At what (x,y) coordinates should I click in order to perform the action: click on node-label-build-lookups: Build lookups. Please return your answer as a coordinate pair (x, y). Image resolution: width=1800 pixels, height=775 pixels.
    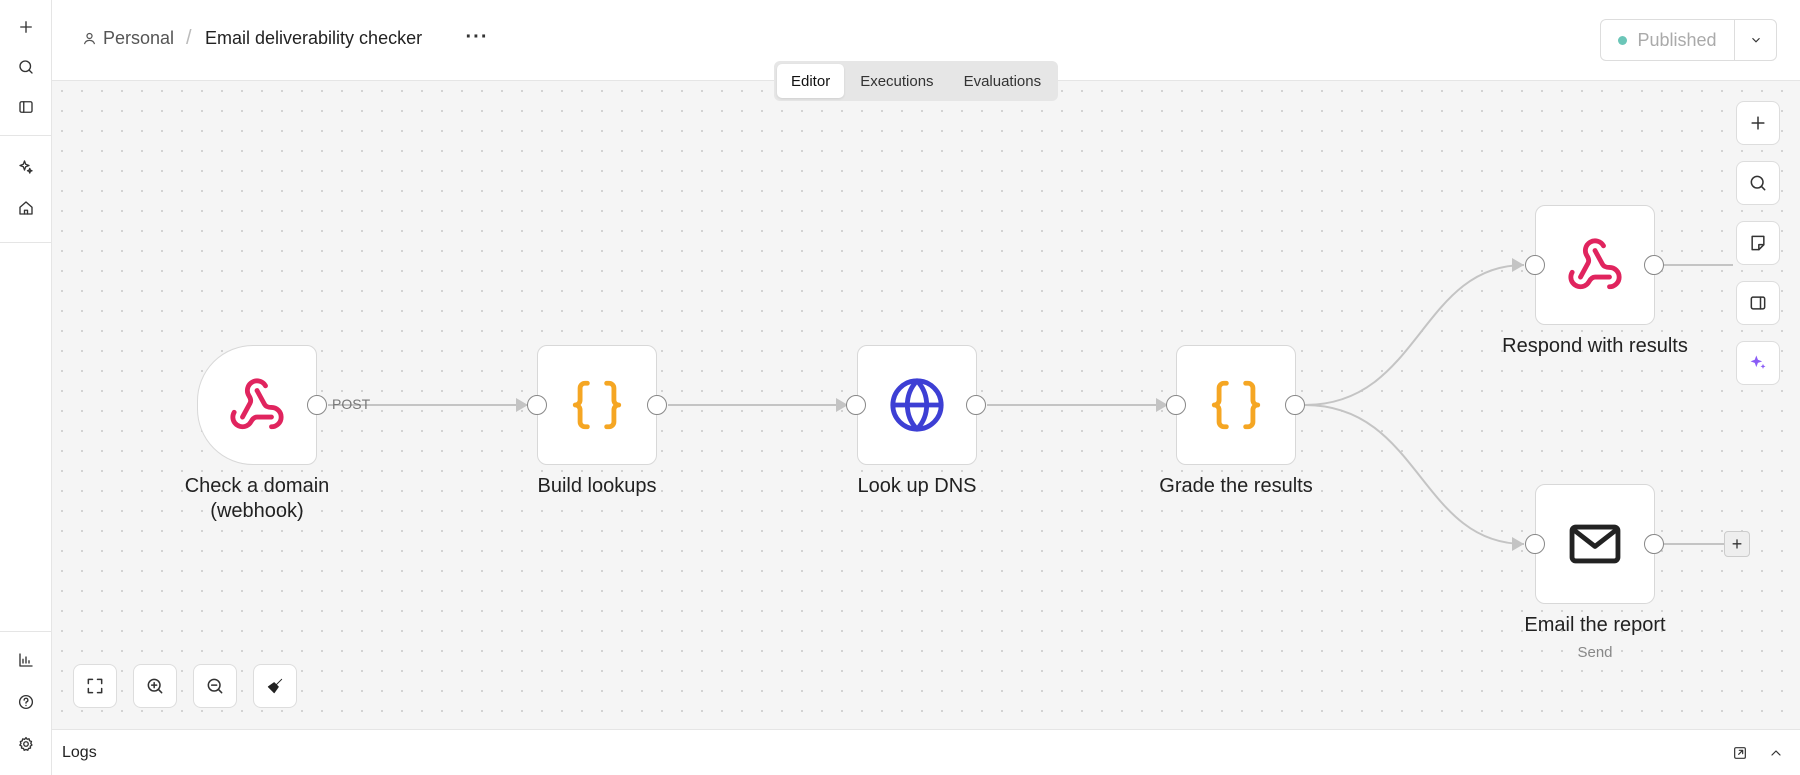
    Looking at the image, I should click on (597, 486).